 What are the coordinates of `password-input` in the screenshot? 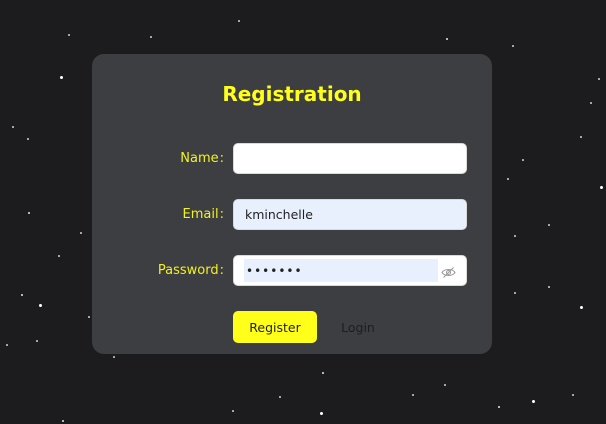 It's located at (341, 270).